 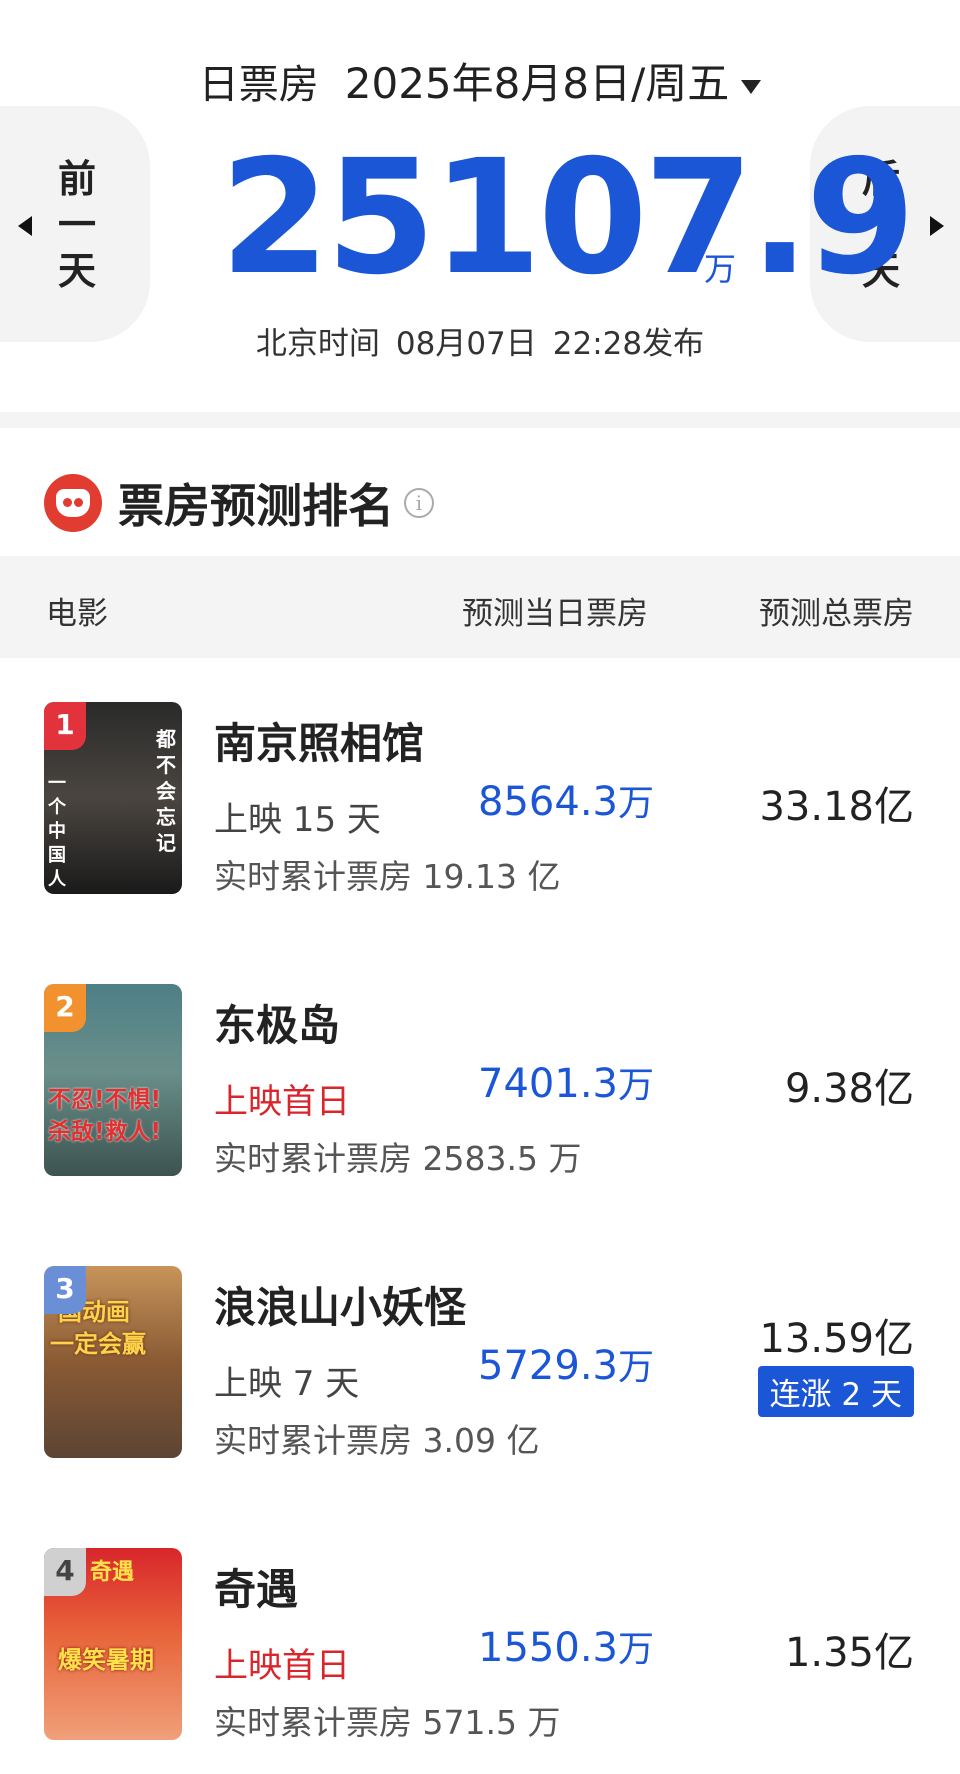 What do you see at coordinates (751, 87) in the screenshot?
I see `dropdown-caret-icon` at bounding box center [751, 87].